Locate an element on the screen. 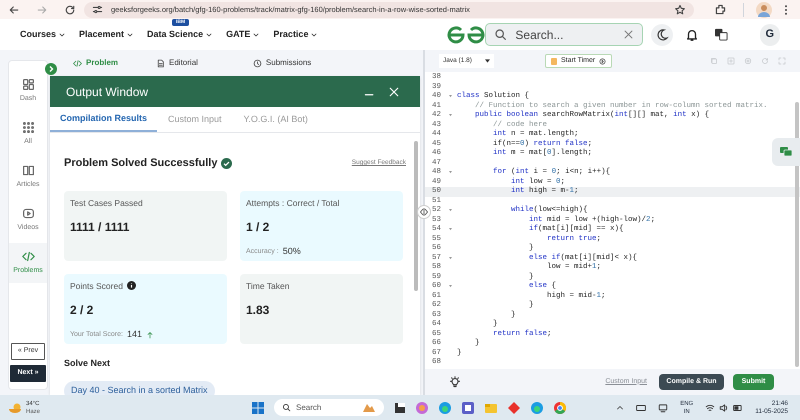 Image resolution: width=800 pixels, height=420 pixels. card-label: Attempts : Correct / Total is located at coordinates (293, 203).